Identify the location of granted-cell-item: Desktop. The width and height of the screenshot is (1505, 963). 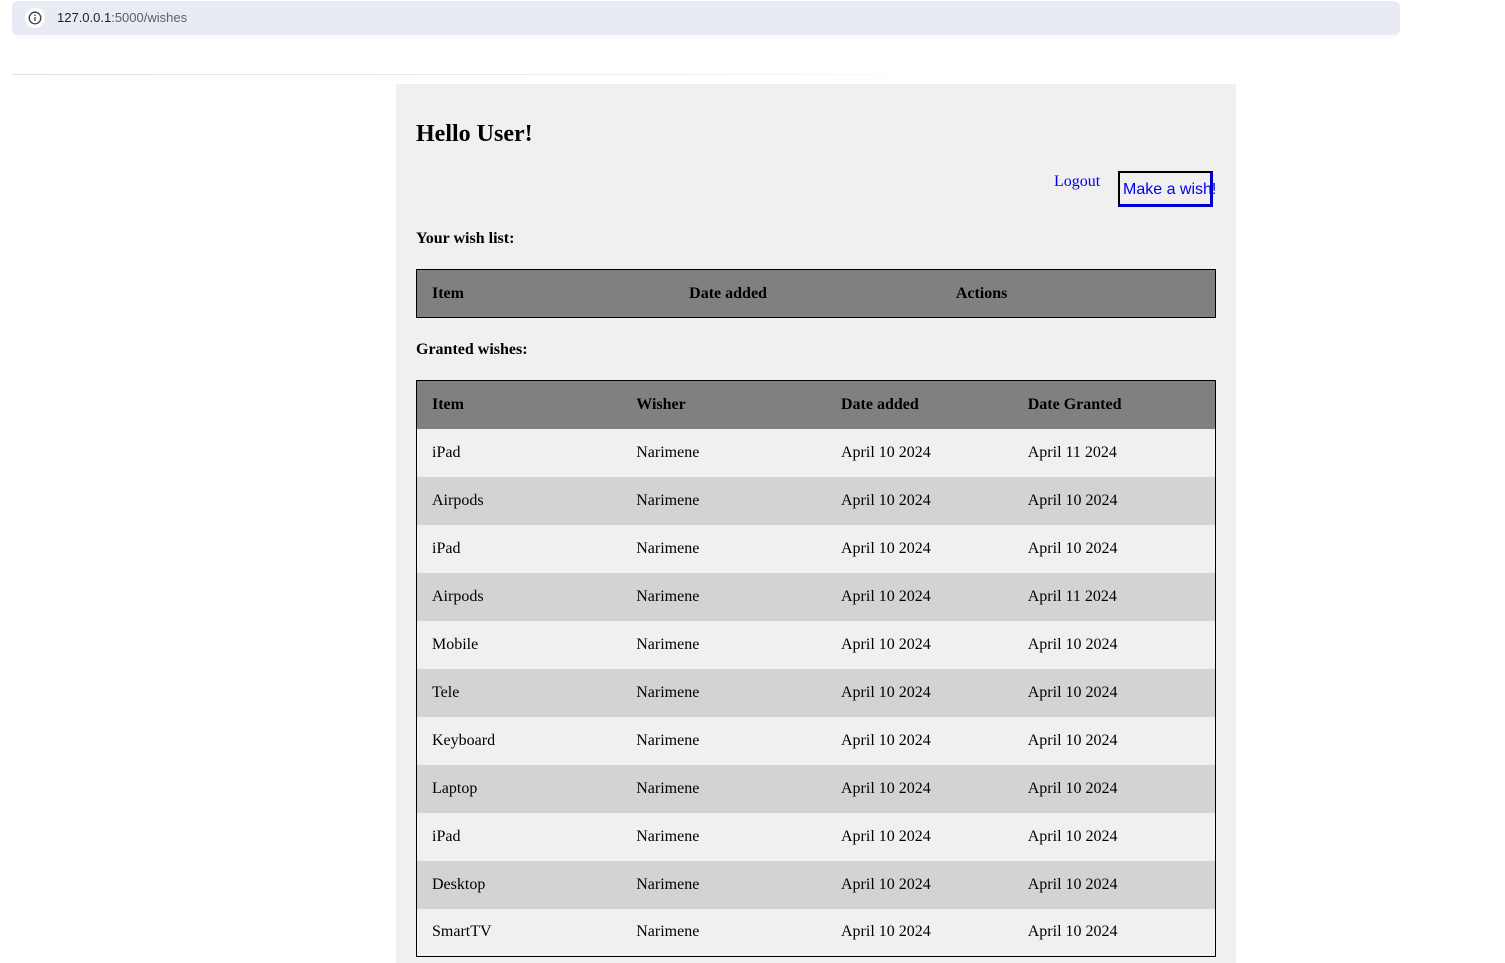
(459, 884).